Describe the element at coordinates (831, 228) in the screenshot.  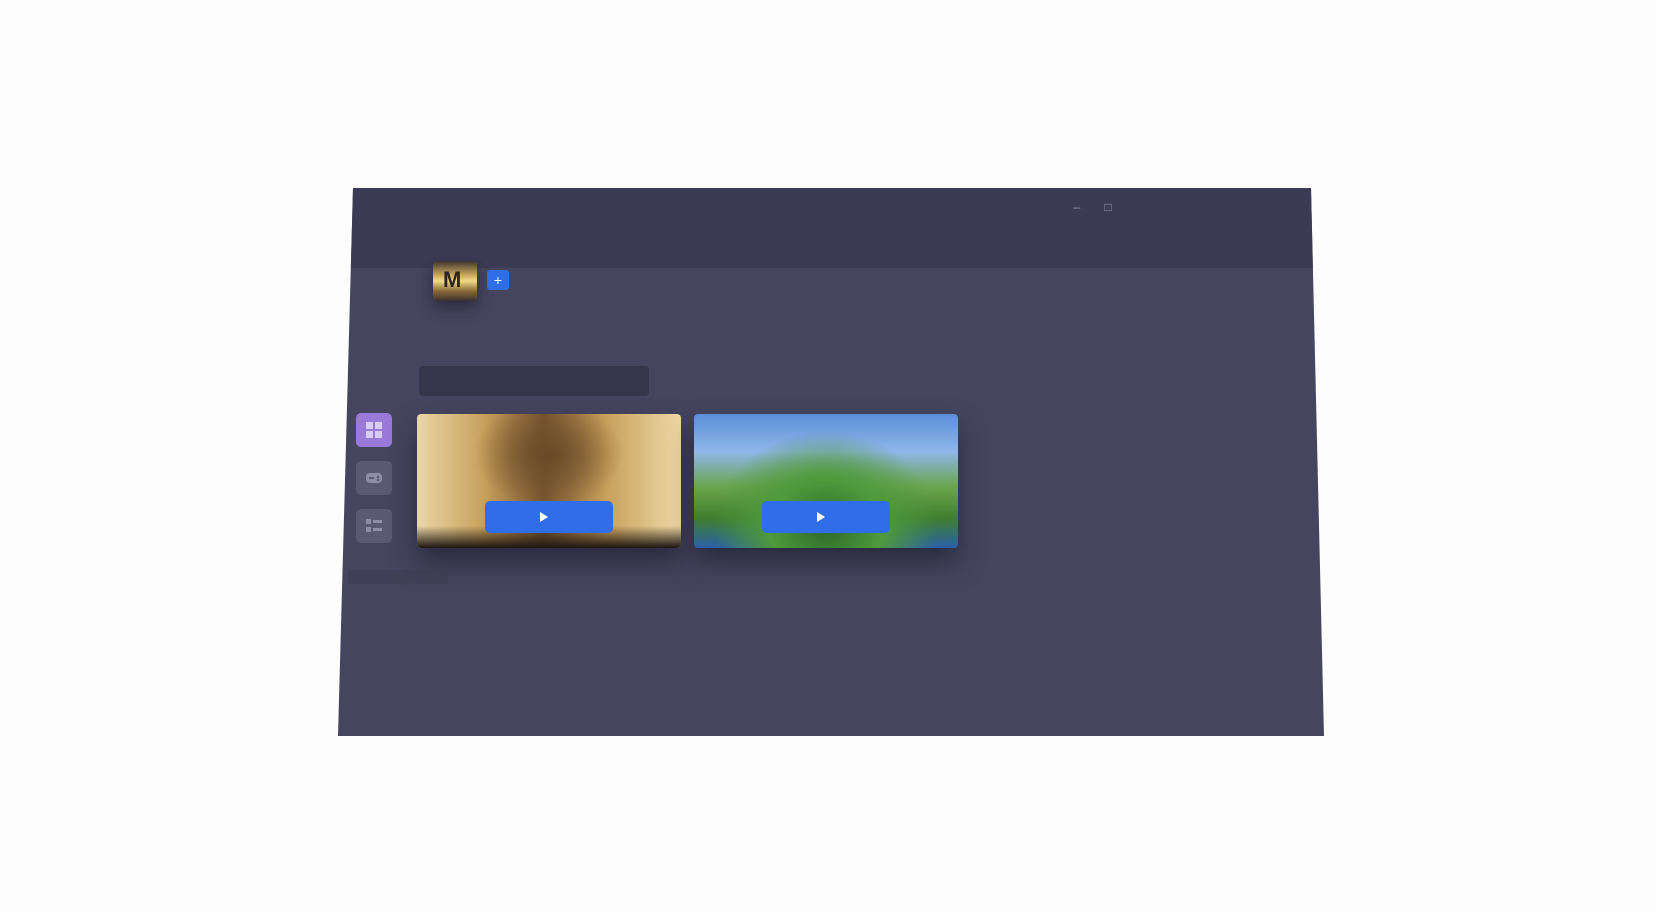
I see `title-bar: – □` at that location.